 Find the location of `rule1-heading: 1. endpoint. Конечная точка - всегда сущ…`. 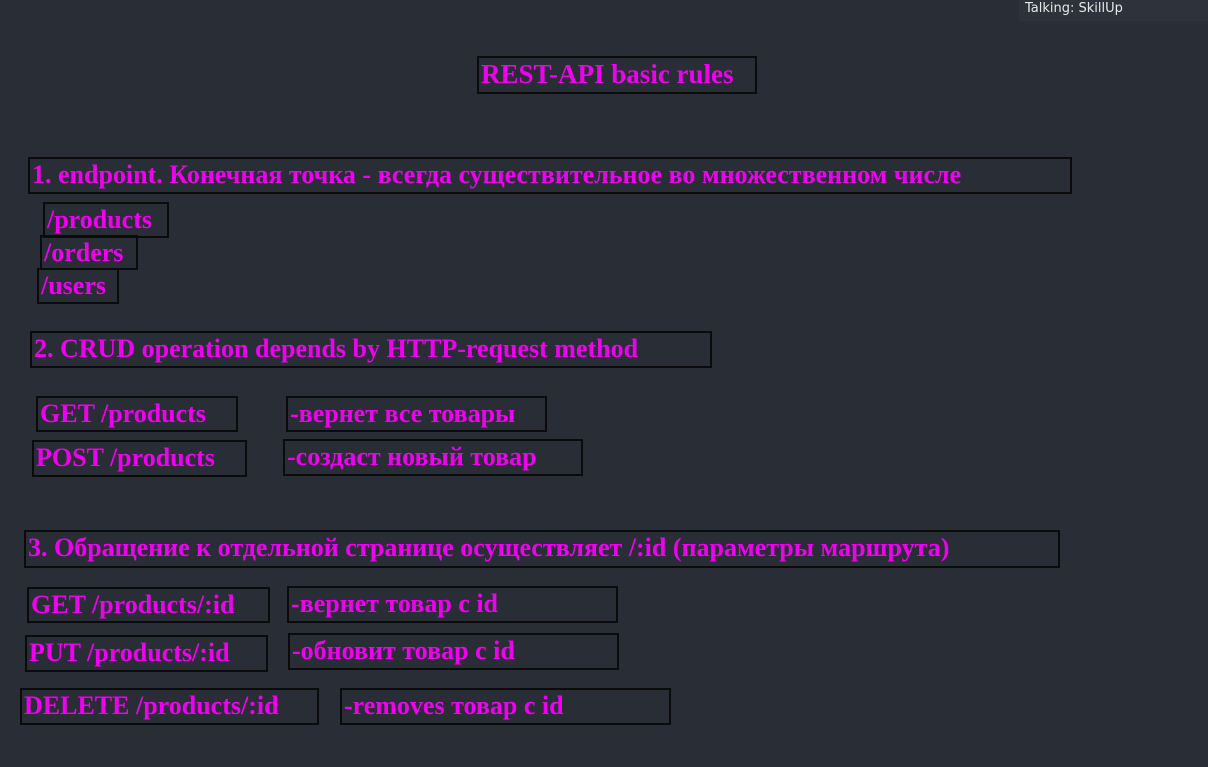

rule1-heading: 1. endpoint. Конечная точка - всегда сущ… is located at coordinates (550, 175).